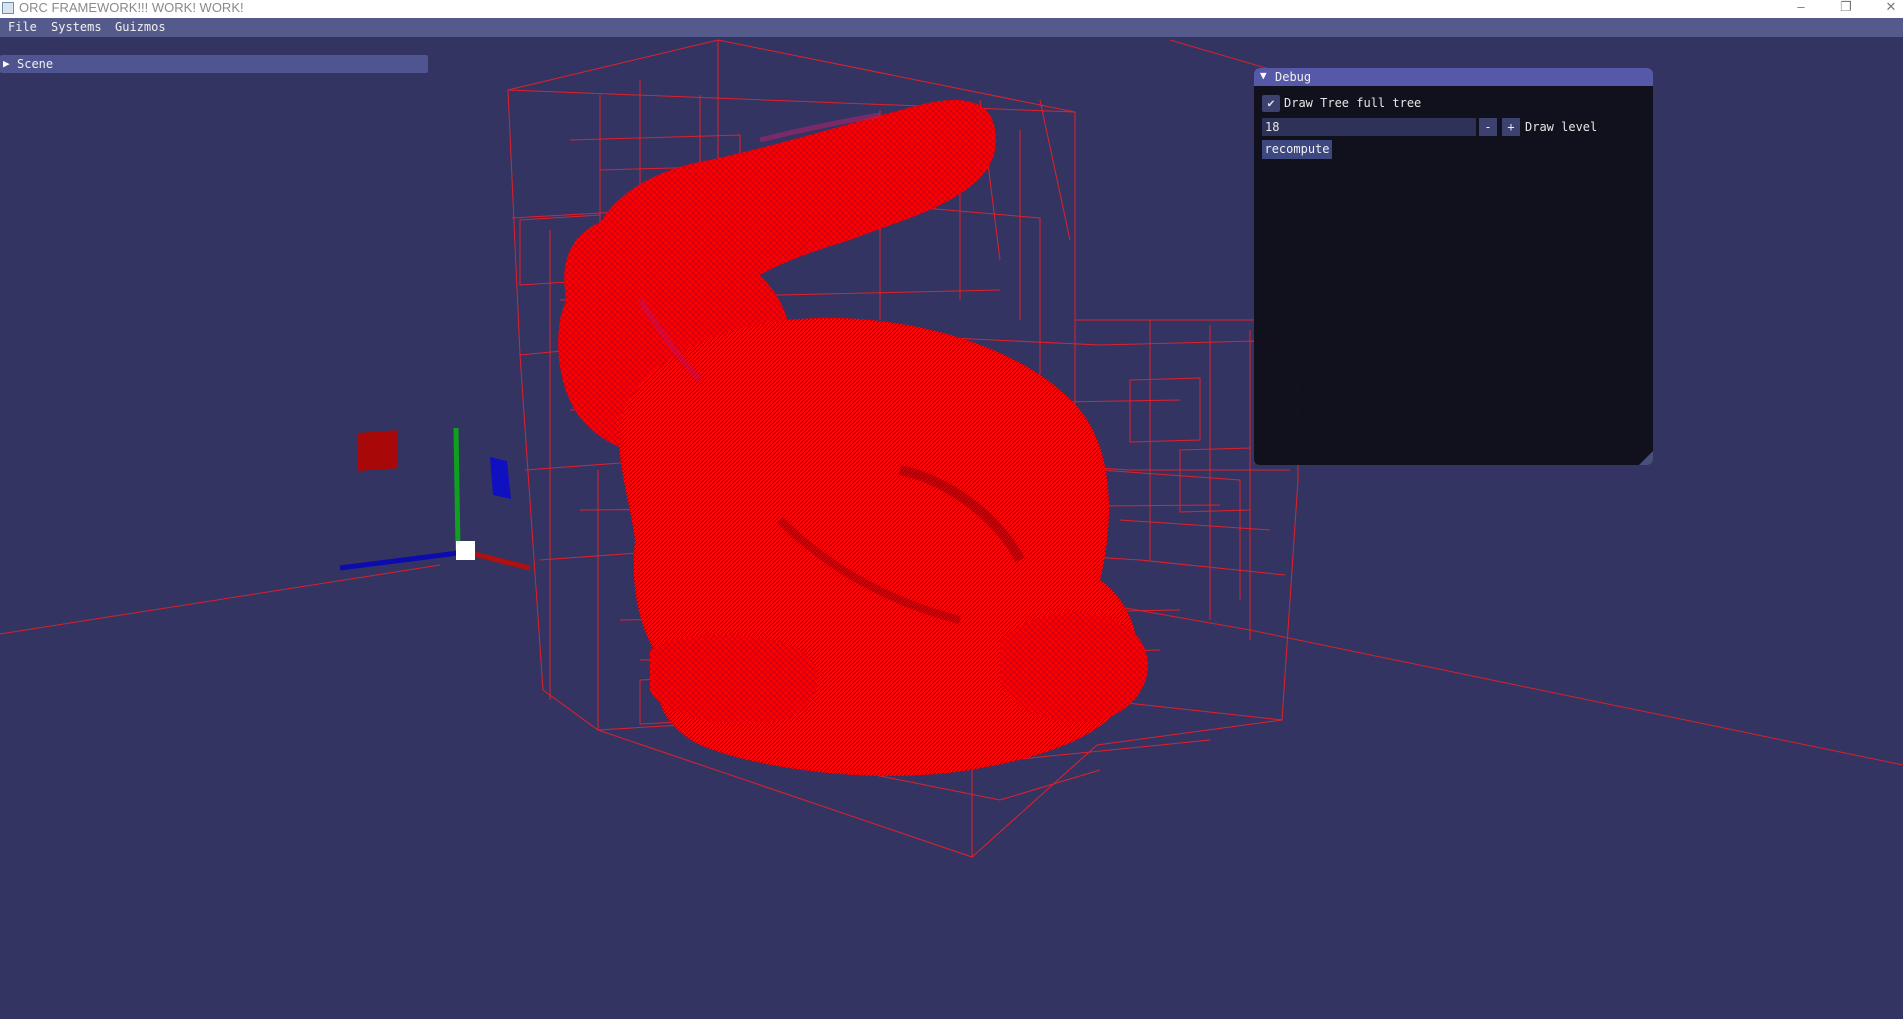  What do you see at coordinates (6, 63) in the screenshot?
I see `triangle-right-icon: ▶` at bounding box center [6, 63].